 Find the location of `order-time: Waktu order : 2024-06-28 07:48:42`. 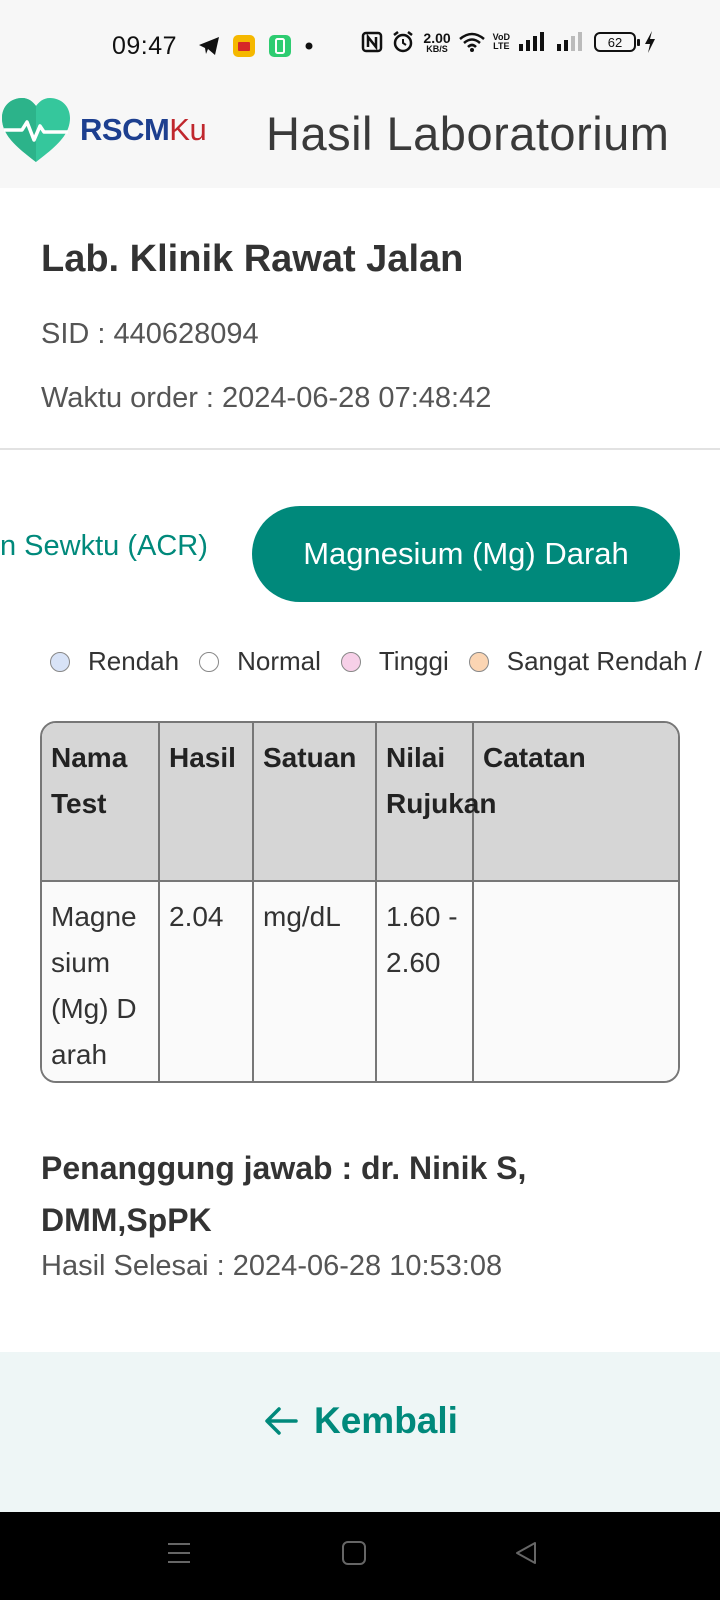

order-time: Waktu order : 2024-06-28 07:48:42 is located at coordinates (266, 398).